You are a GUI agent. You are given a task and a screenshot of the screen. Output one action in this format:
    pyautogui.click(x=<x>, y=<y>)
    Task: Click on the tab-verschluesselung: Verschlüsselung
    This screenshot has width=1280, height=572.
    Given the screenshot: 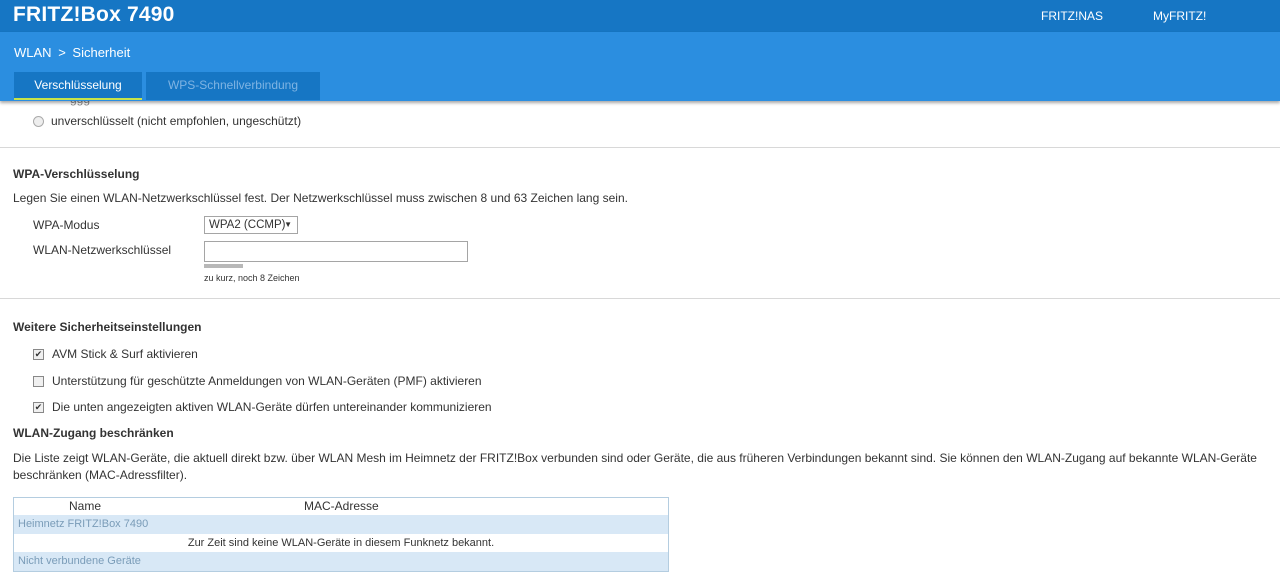 What is the action you would take?
    pyautogui.click(x=78, y=86)
    